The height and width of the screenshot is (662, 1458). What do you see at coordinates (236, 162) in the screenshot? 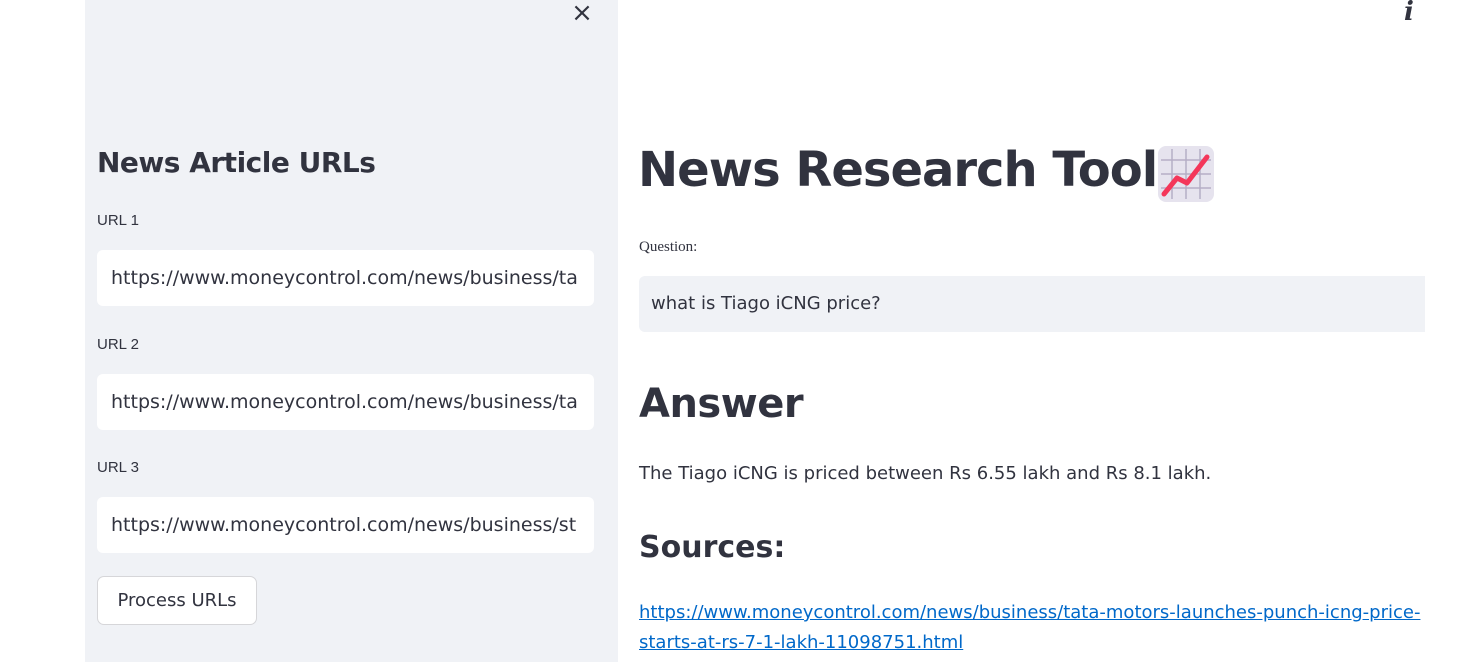
I see `sidebar-heading: News Article URLs` at bounding box center [236, 162].